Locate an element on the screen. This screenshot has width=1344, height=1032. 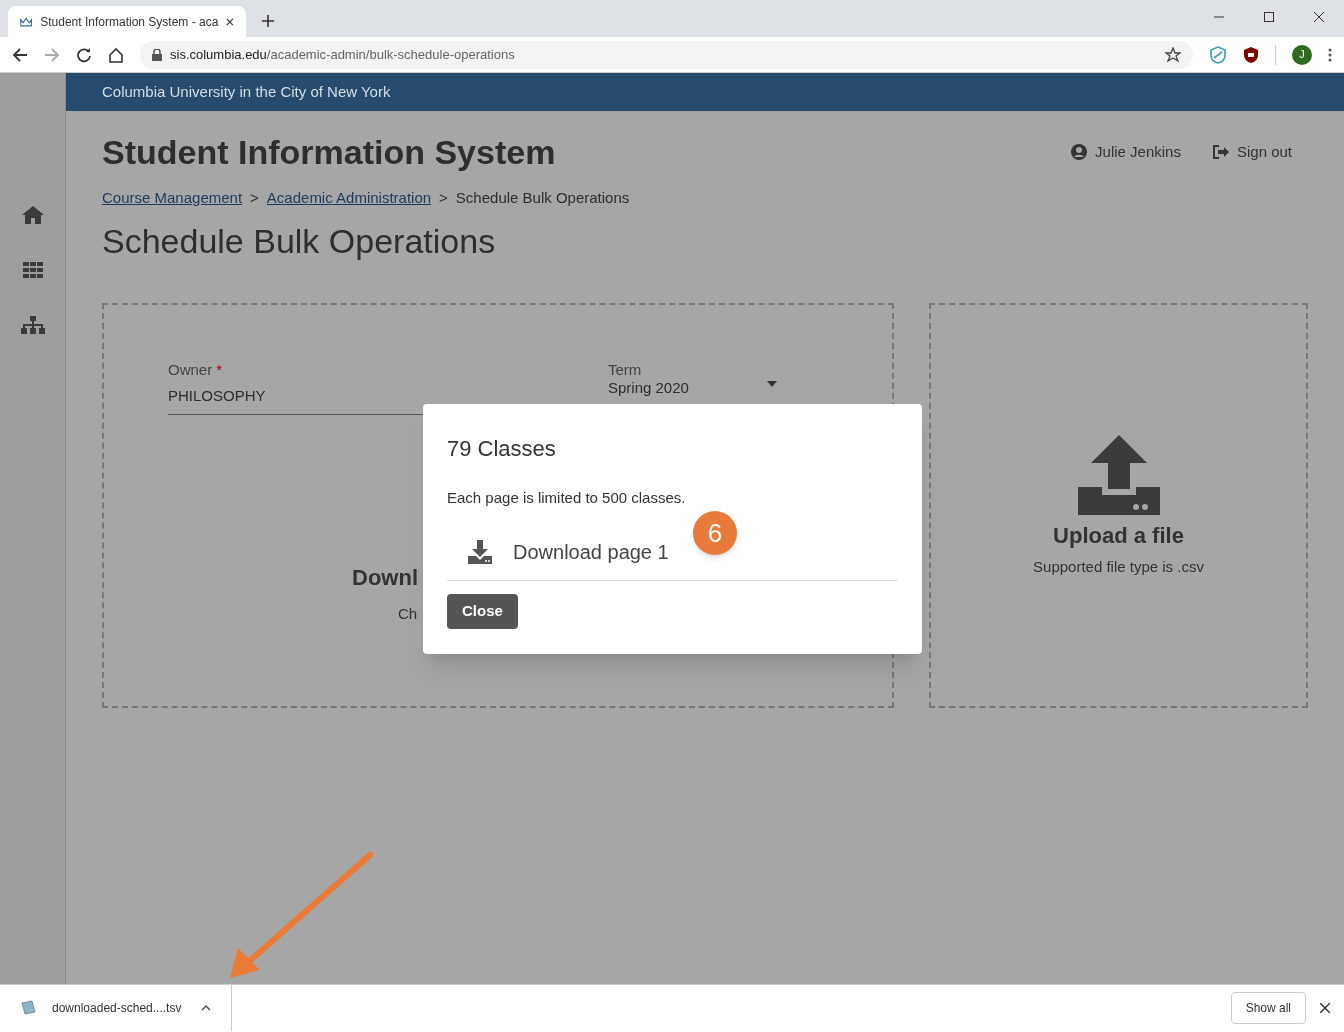
tab-title: Student Information System - aca is located at coordinates (129, 22).